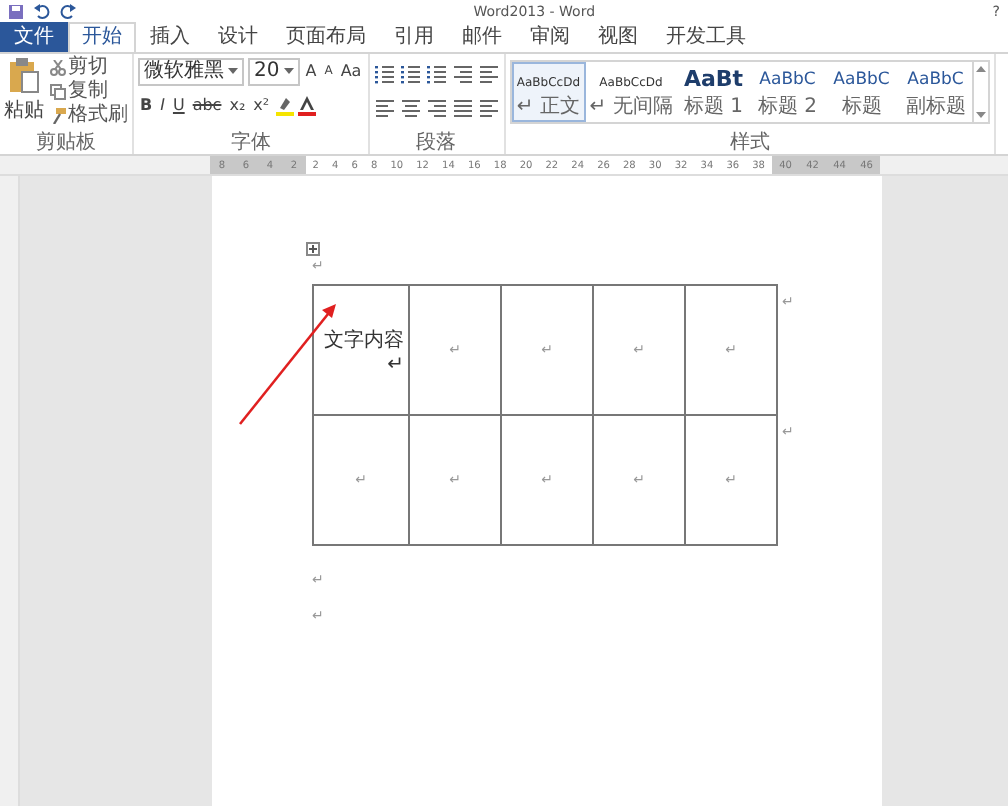  Describe the element at coordinates (58, 68) in the screenshot. I see `scissors-icon` at that location.